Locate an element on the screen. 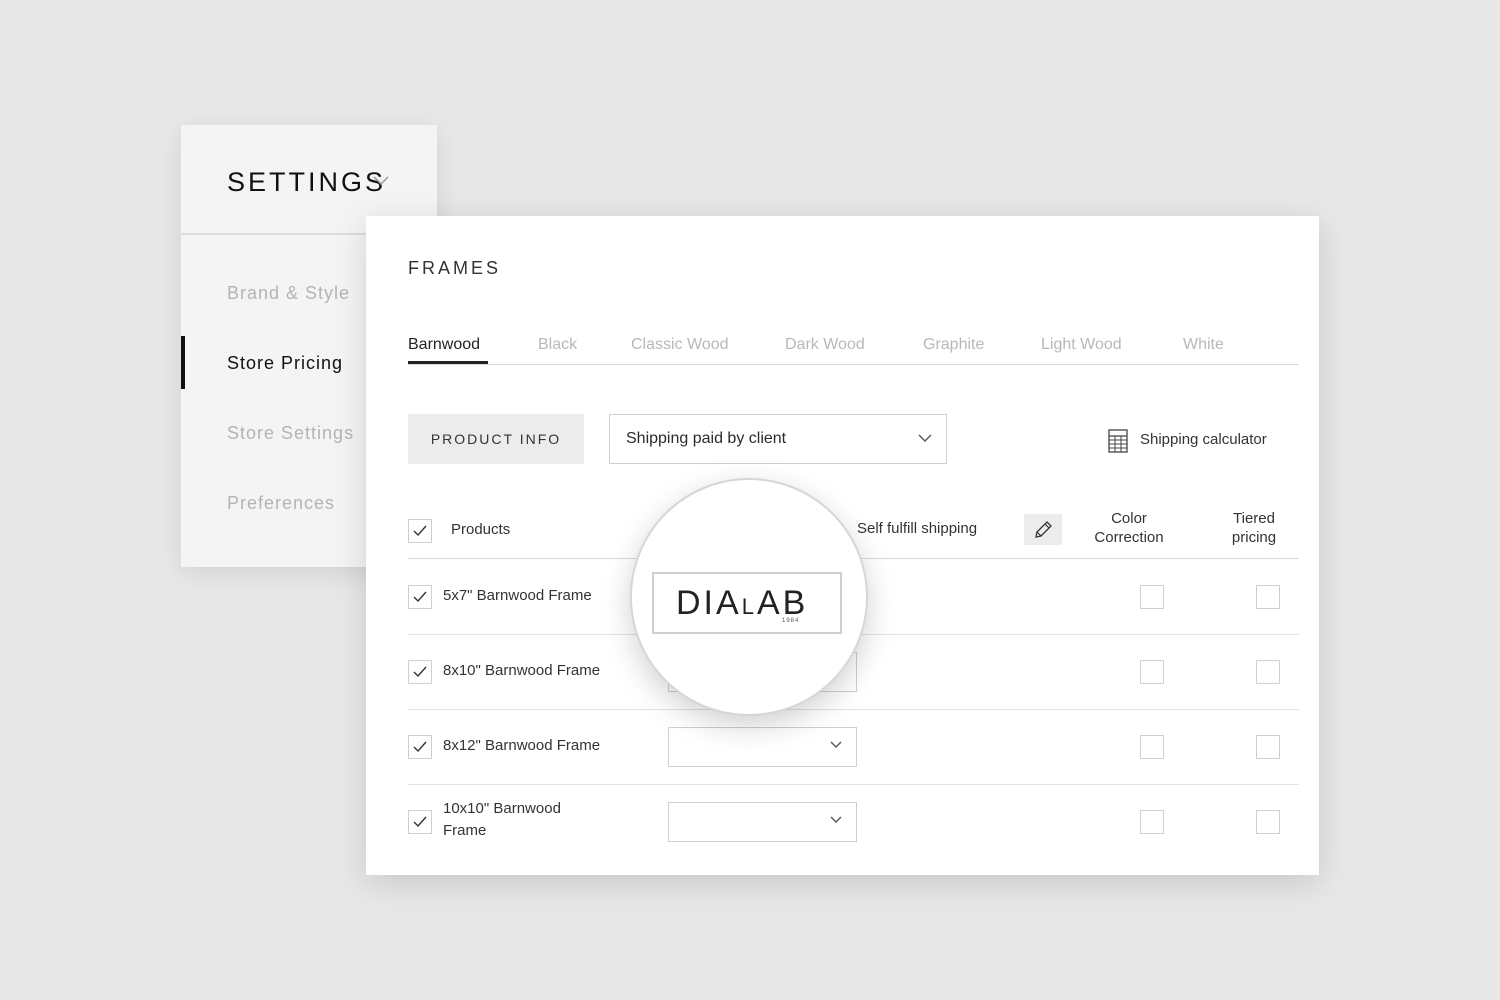 This screenshot has height=1000, width=1500. table-row: 10x10" Barnwood Frame is located at coordinates (853, 821).